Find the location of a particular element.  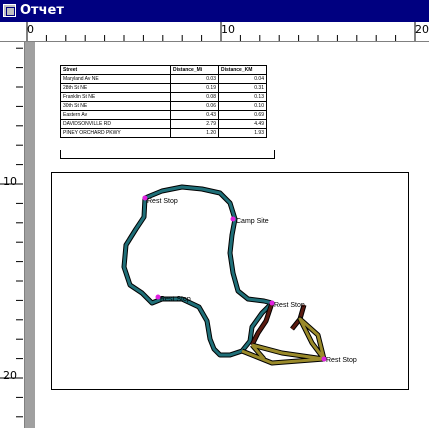

ruler-label-10: 10 is located at coordinates (228, 29).